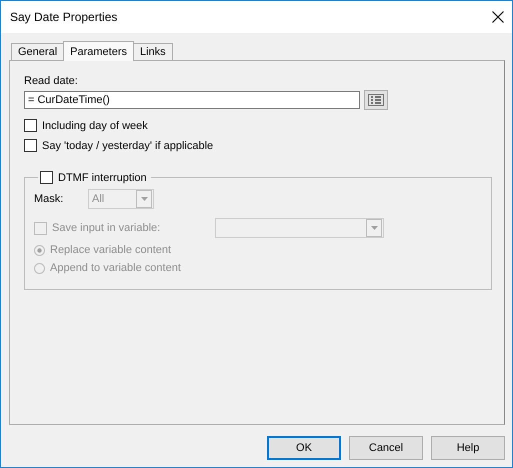  I want to click on dialog-button: OK, so click(304, 448).